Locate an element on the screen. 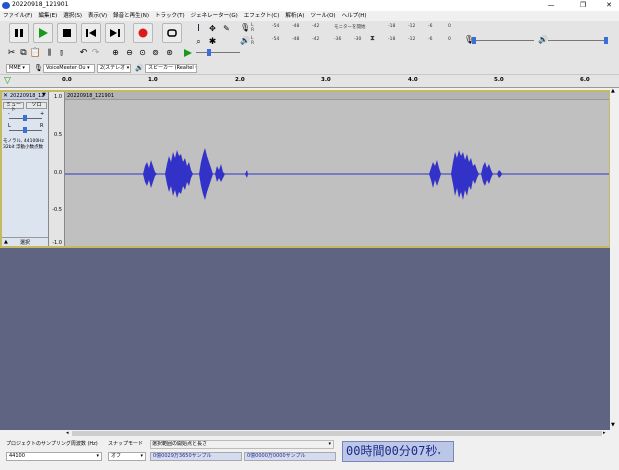 Image resolution: width=619 pixels, height=470 pixels. time-display-value: 00時間00分07秒 is located at coordinates (392, 451).